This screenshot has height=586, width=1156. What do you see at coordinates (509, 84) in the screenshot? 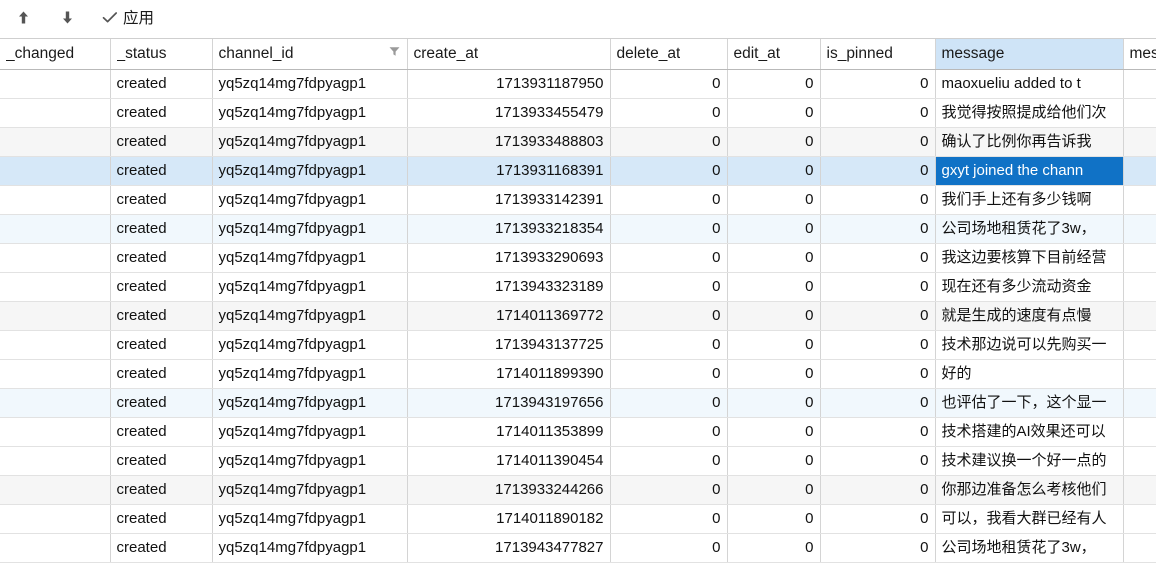
I see `cell-create_at: 1713931187950` at bounding box center [509, 84].